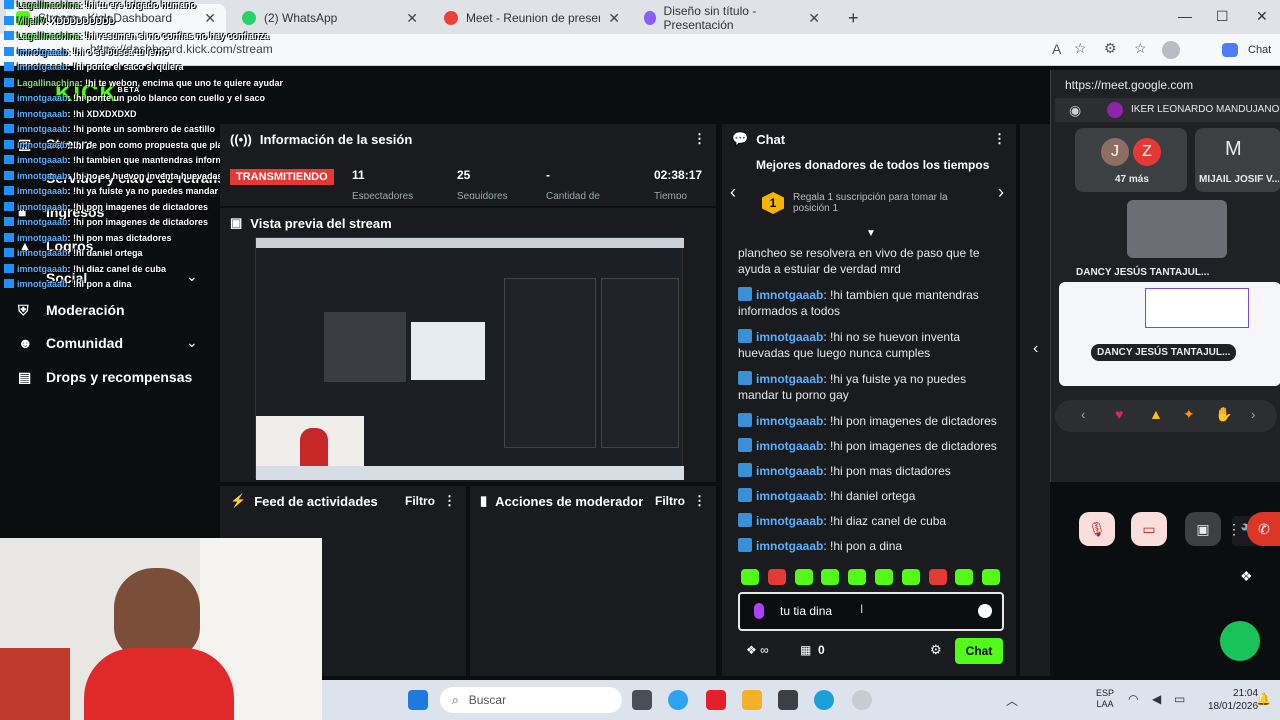 The height and width of the screenshot is (720, 1280). What do you see at coordinates (330, 18) in the screenshot?
I see `tab-whatsapp: (2) WhatsApp ✕` at bounding box center [330, 18].